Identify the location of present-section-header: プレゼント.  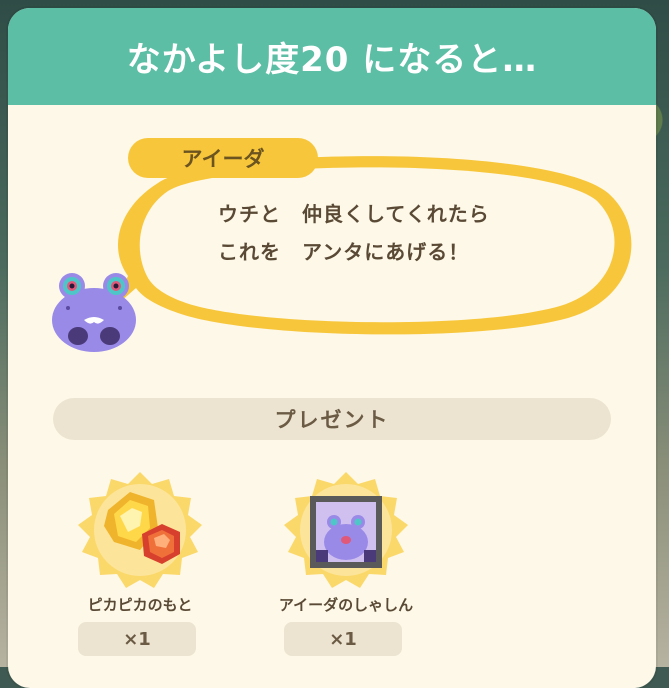
(332, 419).